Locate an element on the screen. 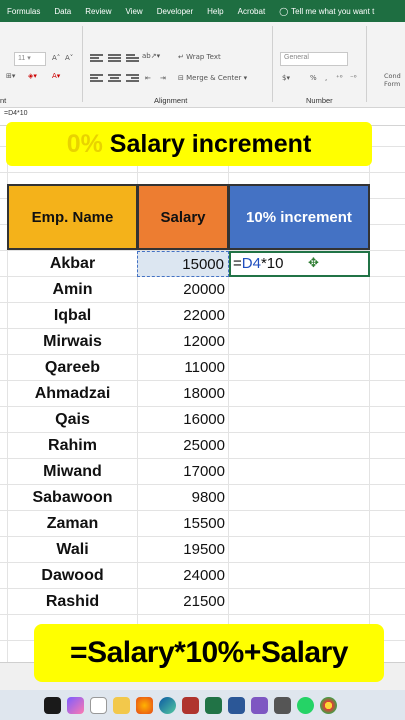  increment-cell-active: =D4*10 is located at coordinates (299, 264).